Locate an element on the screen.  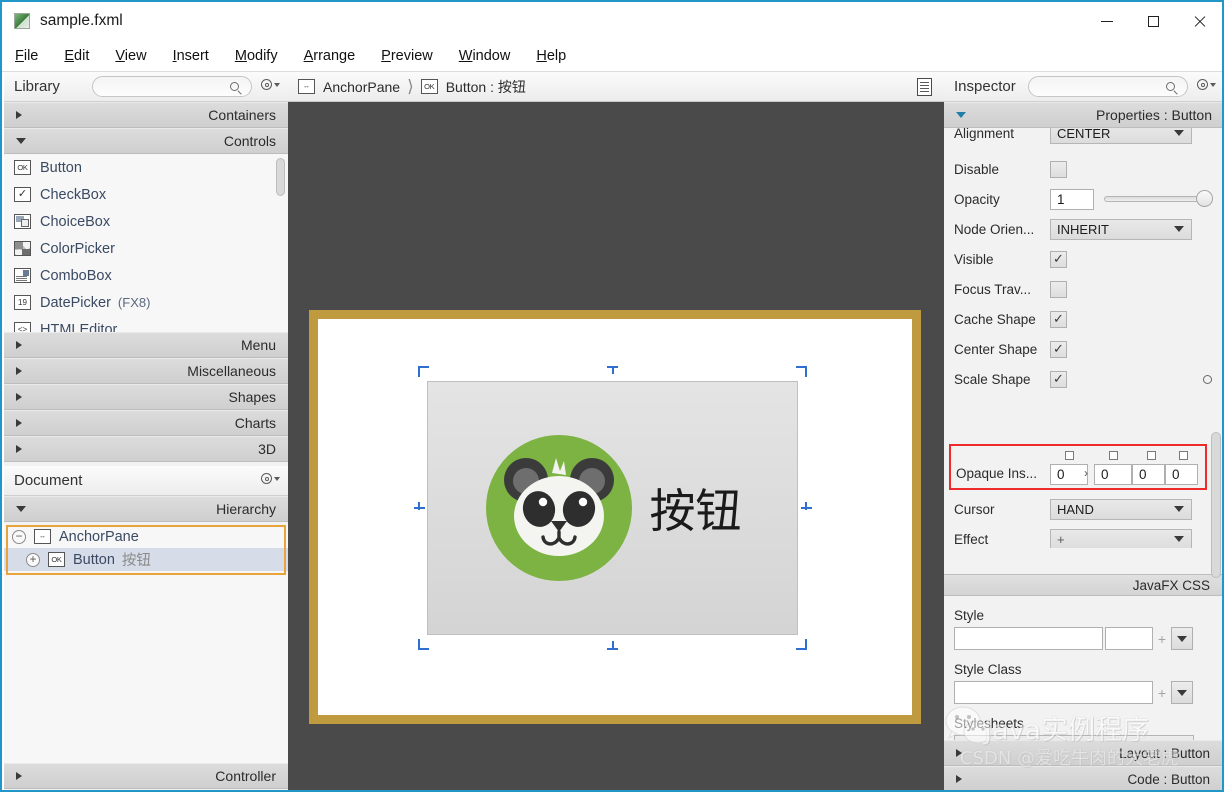
library-item-label: HTMLEditor is located at coordinates (79, 327).